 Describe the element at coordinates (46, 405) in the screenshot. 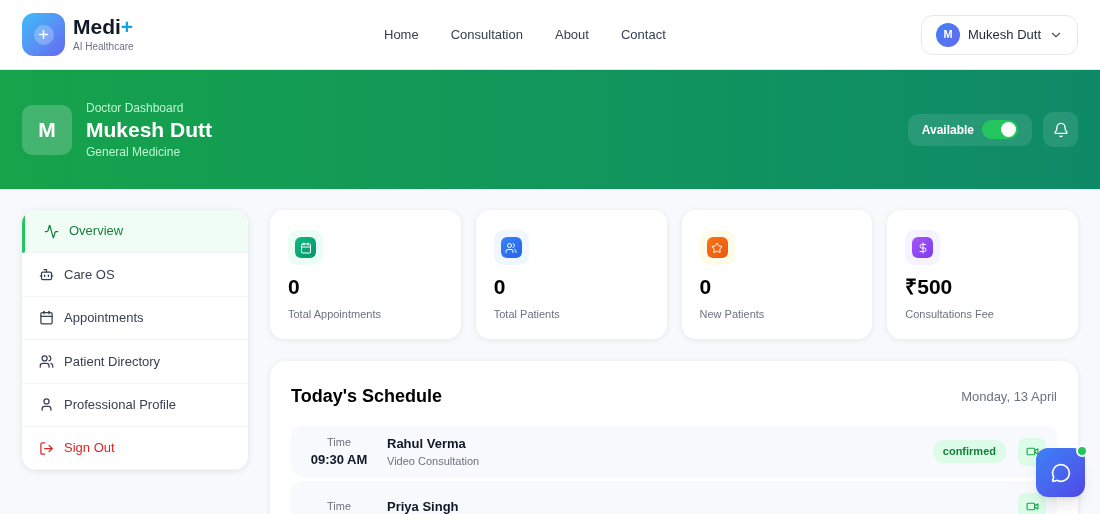

I see `user-icon` at that location.